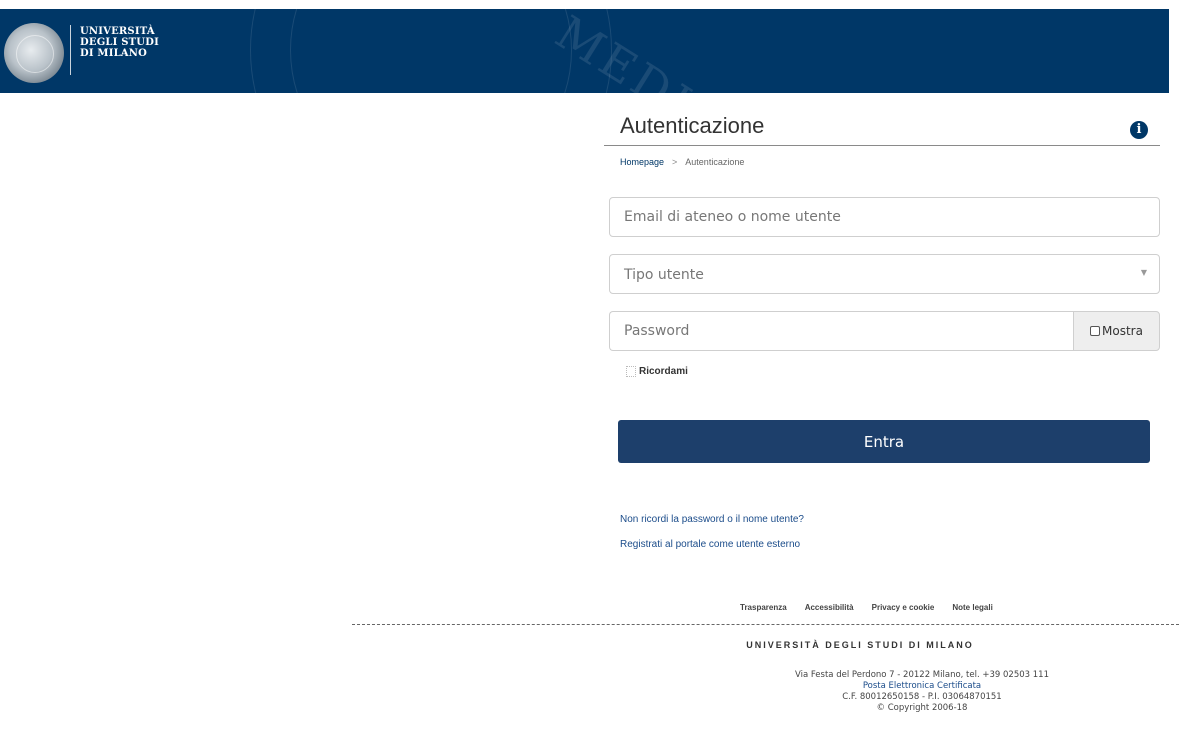 Image resolution: width=1179 pixels, height=729 pixels. I want to click on show-password-toggle: Mostra, so click(1116, 331).